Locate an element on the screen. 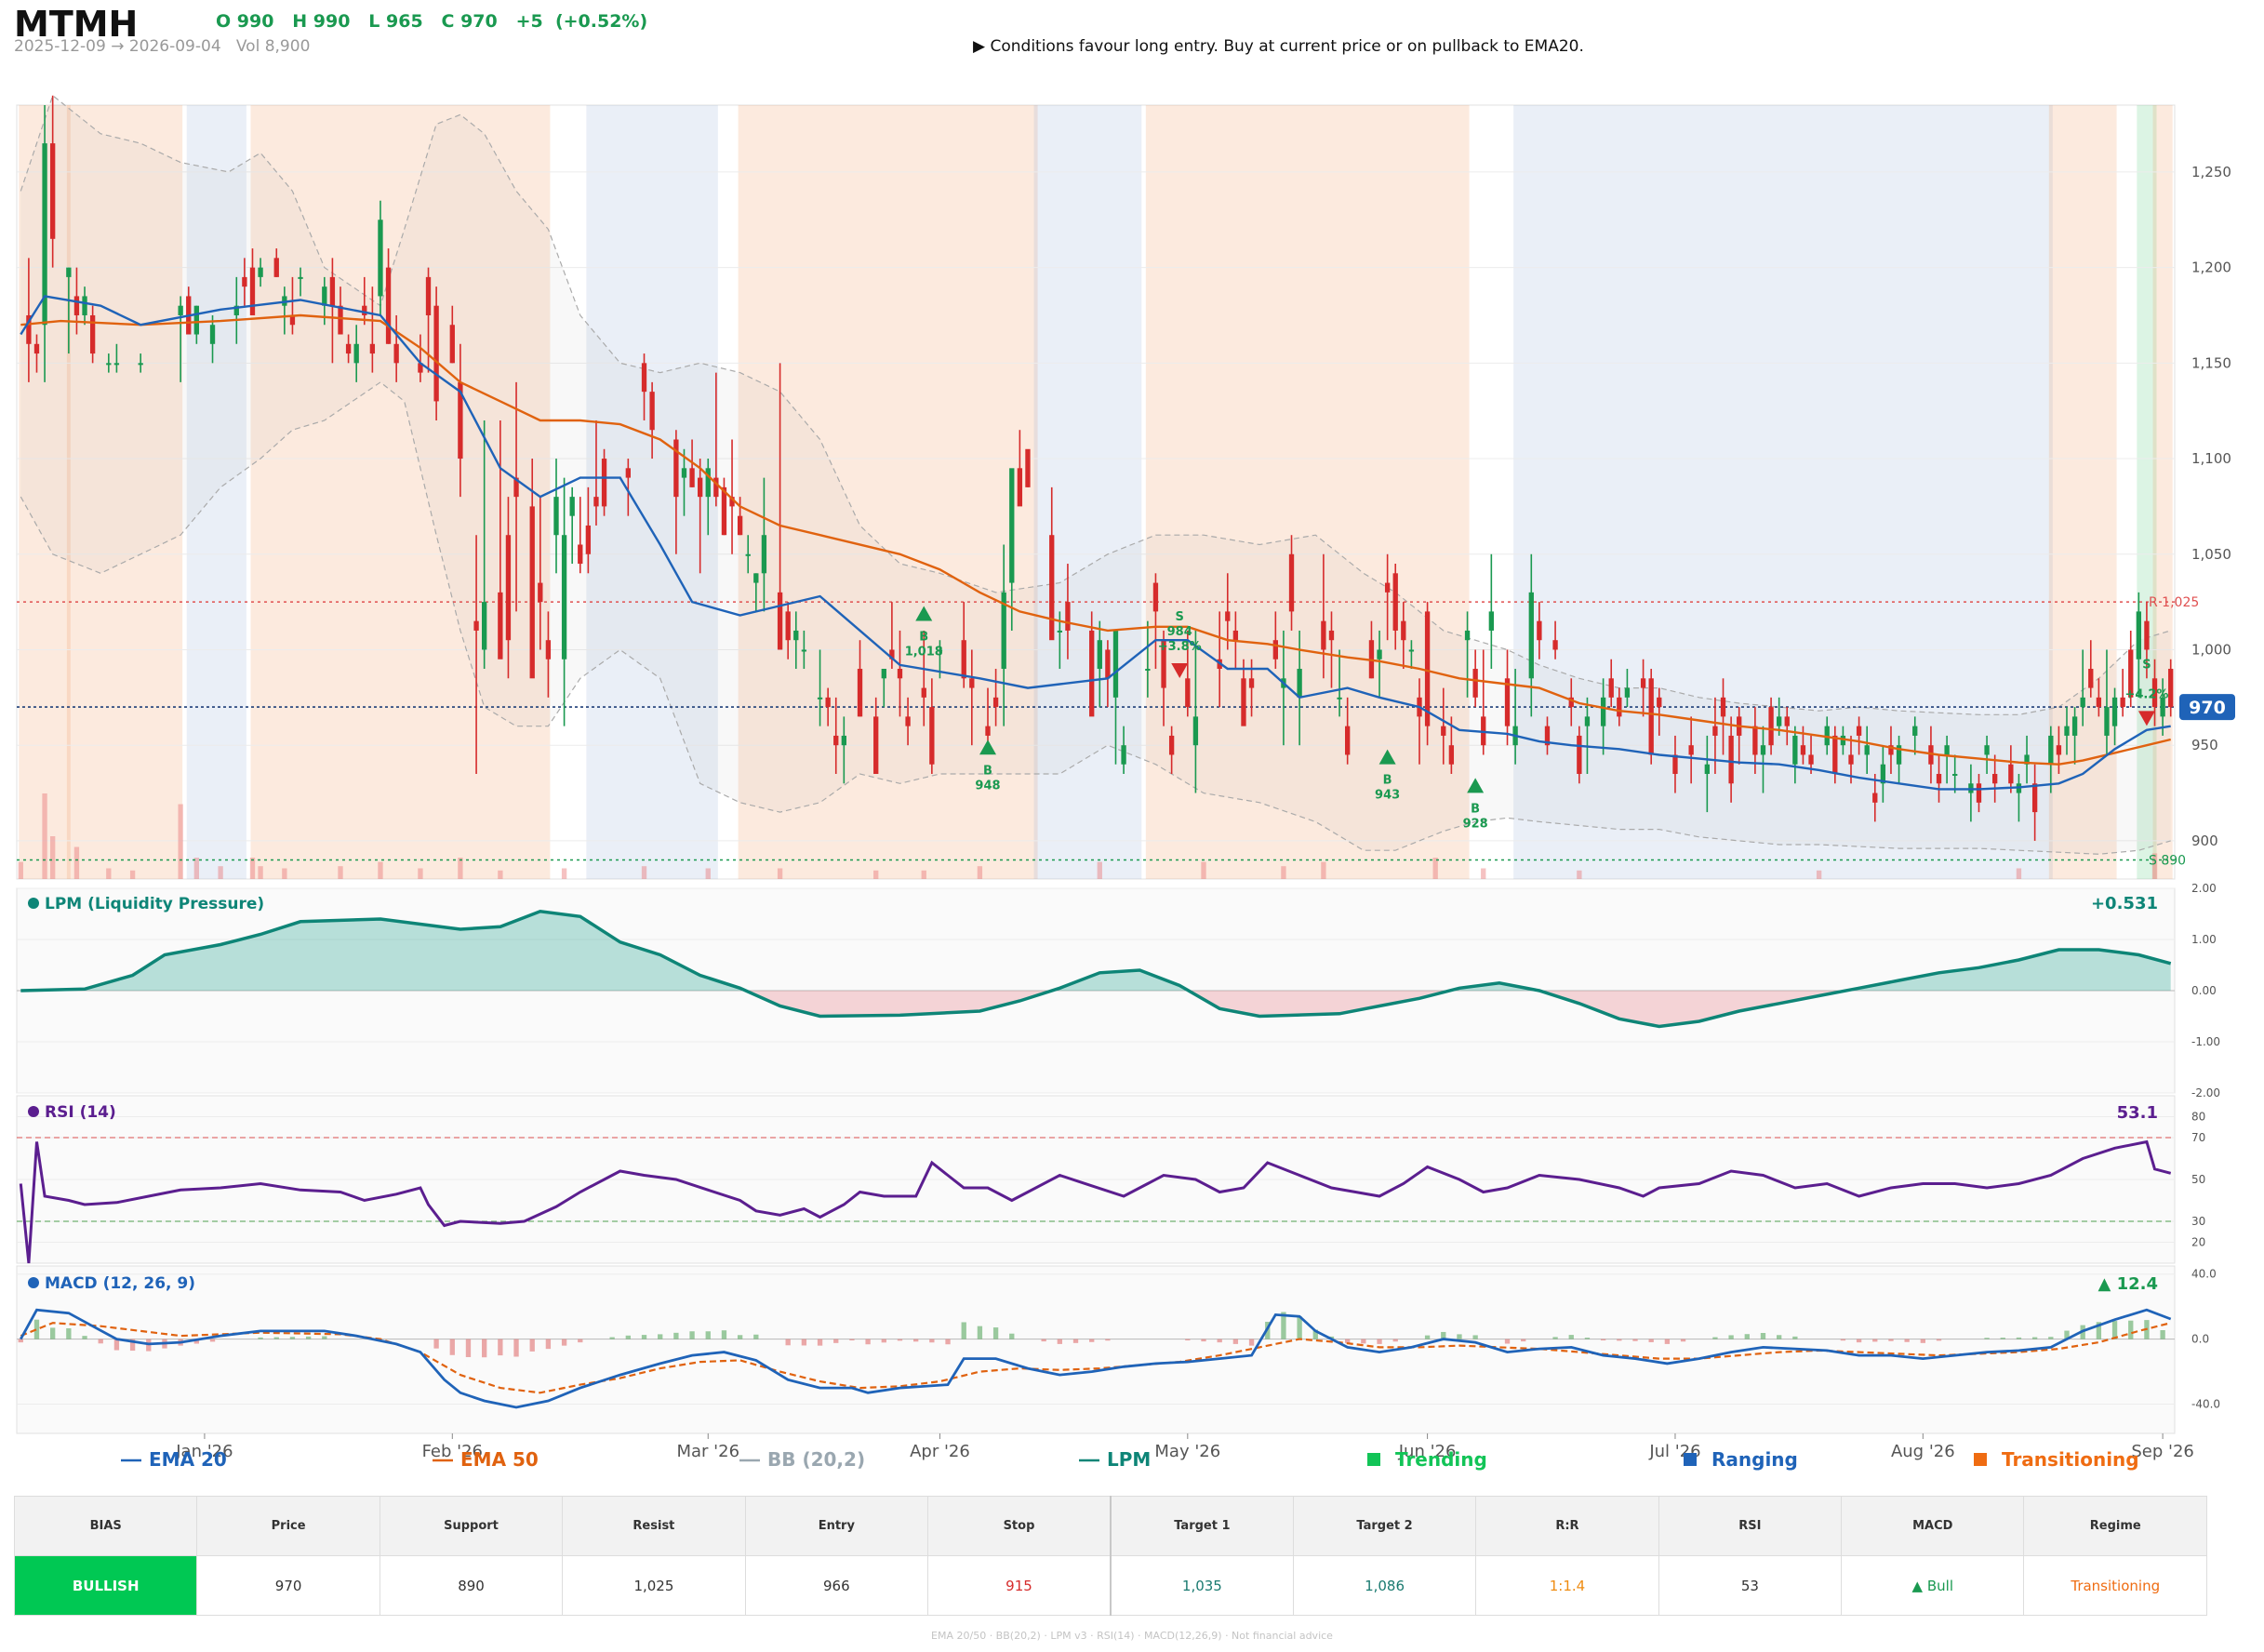  lpm-tick-label: 1.00 is located at coordinates (2204, 939).